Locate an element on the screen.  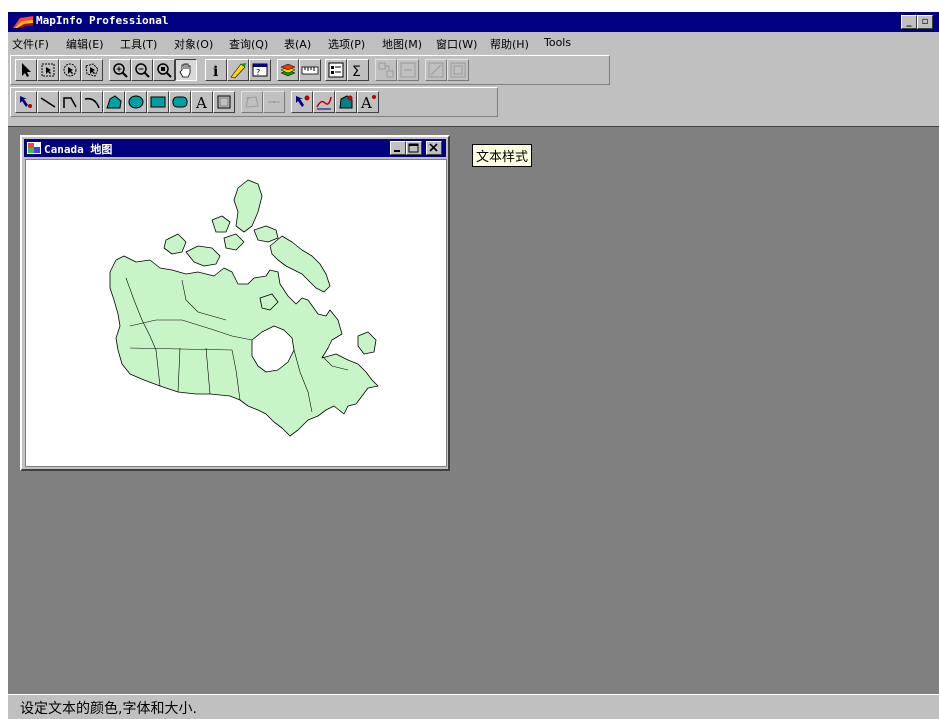
canada-map is located at coordinates (244, 308).